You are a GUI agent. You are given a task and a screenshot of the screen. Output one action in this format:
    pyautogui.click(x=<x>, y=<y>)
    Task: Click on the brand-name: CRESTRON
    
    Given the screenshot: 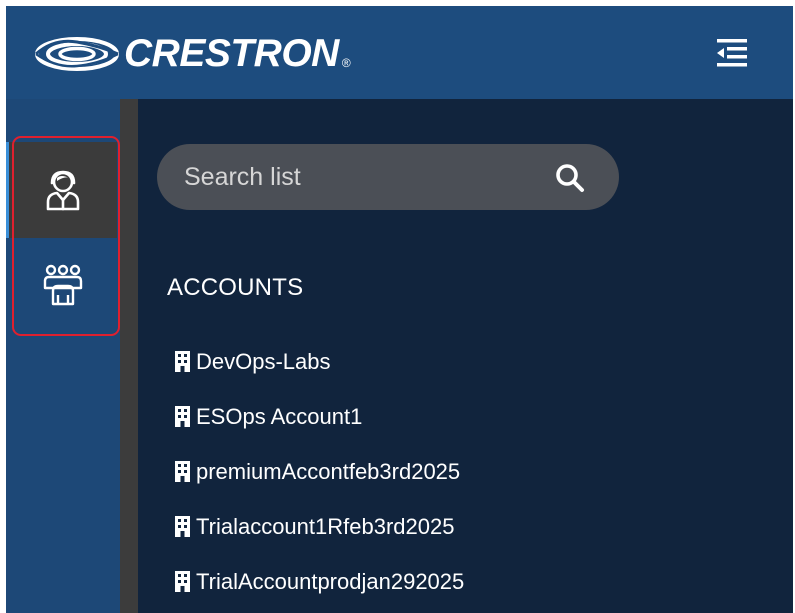 What is the action you would take?
    pyautogui.click(x=231, y=53)
    